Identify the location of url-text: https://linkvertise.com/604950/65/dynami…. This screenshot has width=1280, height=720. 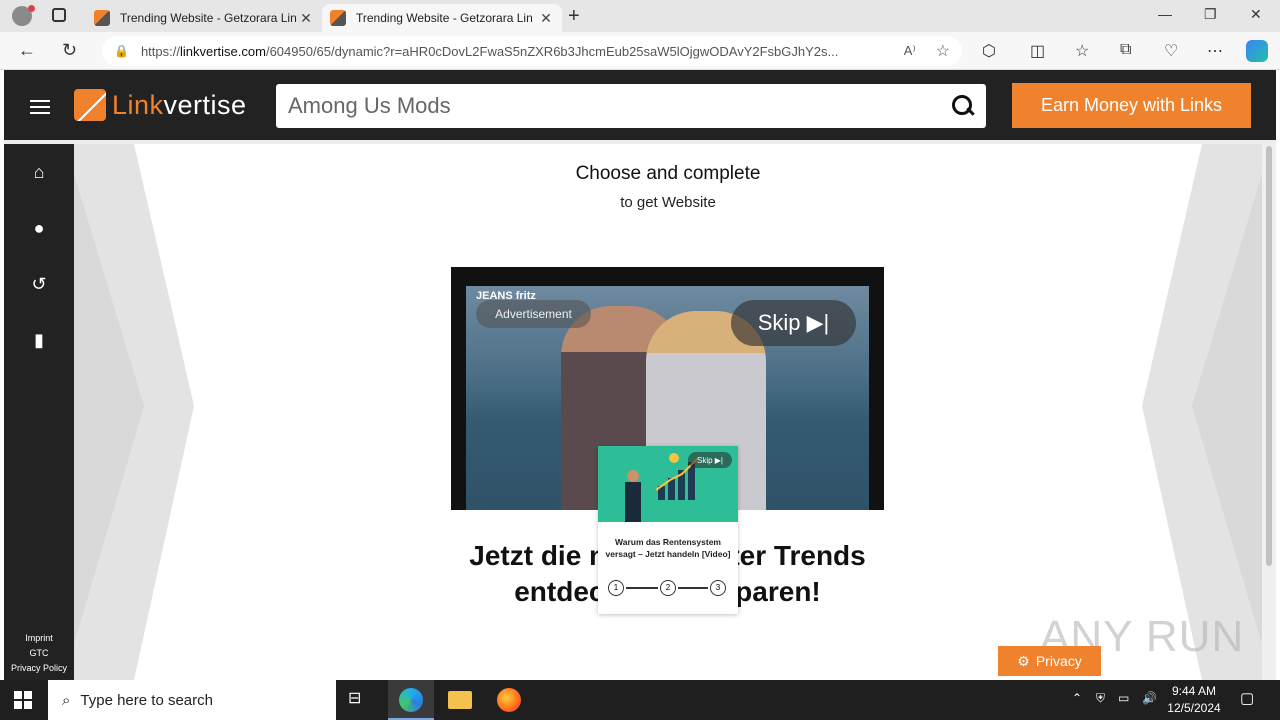
(489, 51).